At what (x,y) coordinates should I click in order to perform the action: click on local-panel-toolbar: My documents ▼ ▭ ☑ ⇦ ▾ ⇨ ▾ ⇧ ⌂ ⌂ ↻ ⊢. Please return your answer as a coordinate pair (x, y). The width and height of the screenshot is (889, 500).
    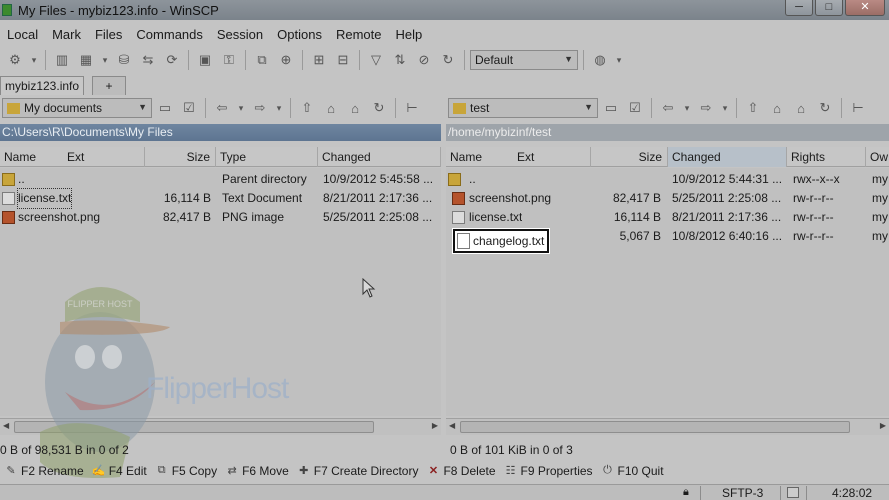
    Looking at the image, I should click on (220, 108).